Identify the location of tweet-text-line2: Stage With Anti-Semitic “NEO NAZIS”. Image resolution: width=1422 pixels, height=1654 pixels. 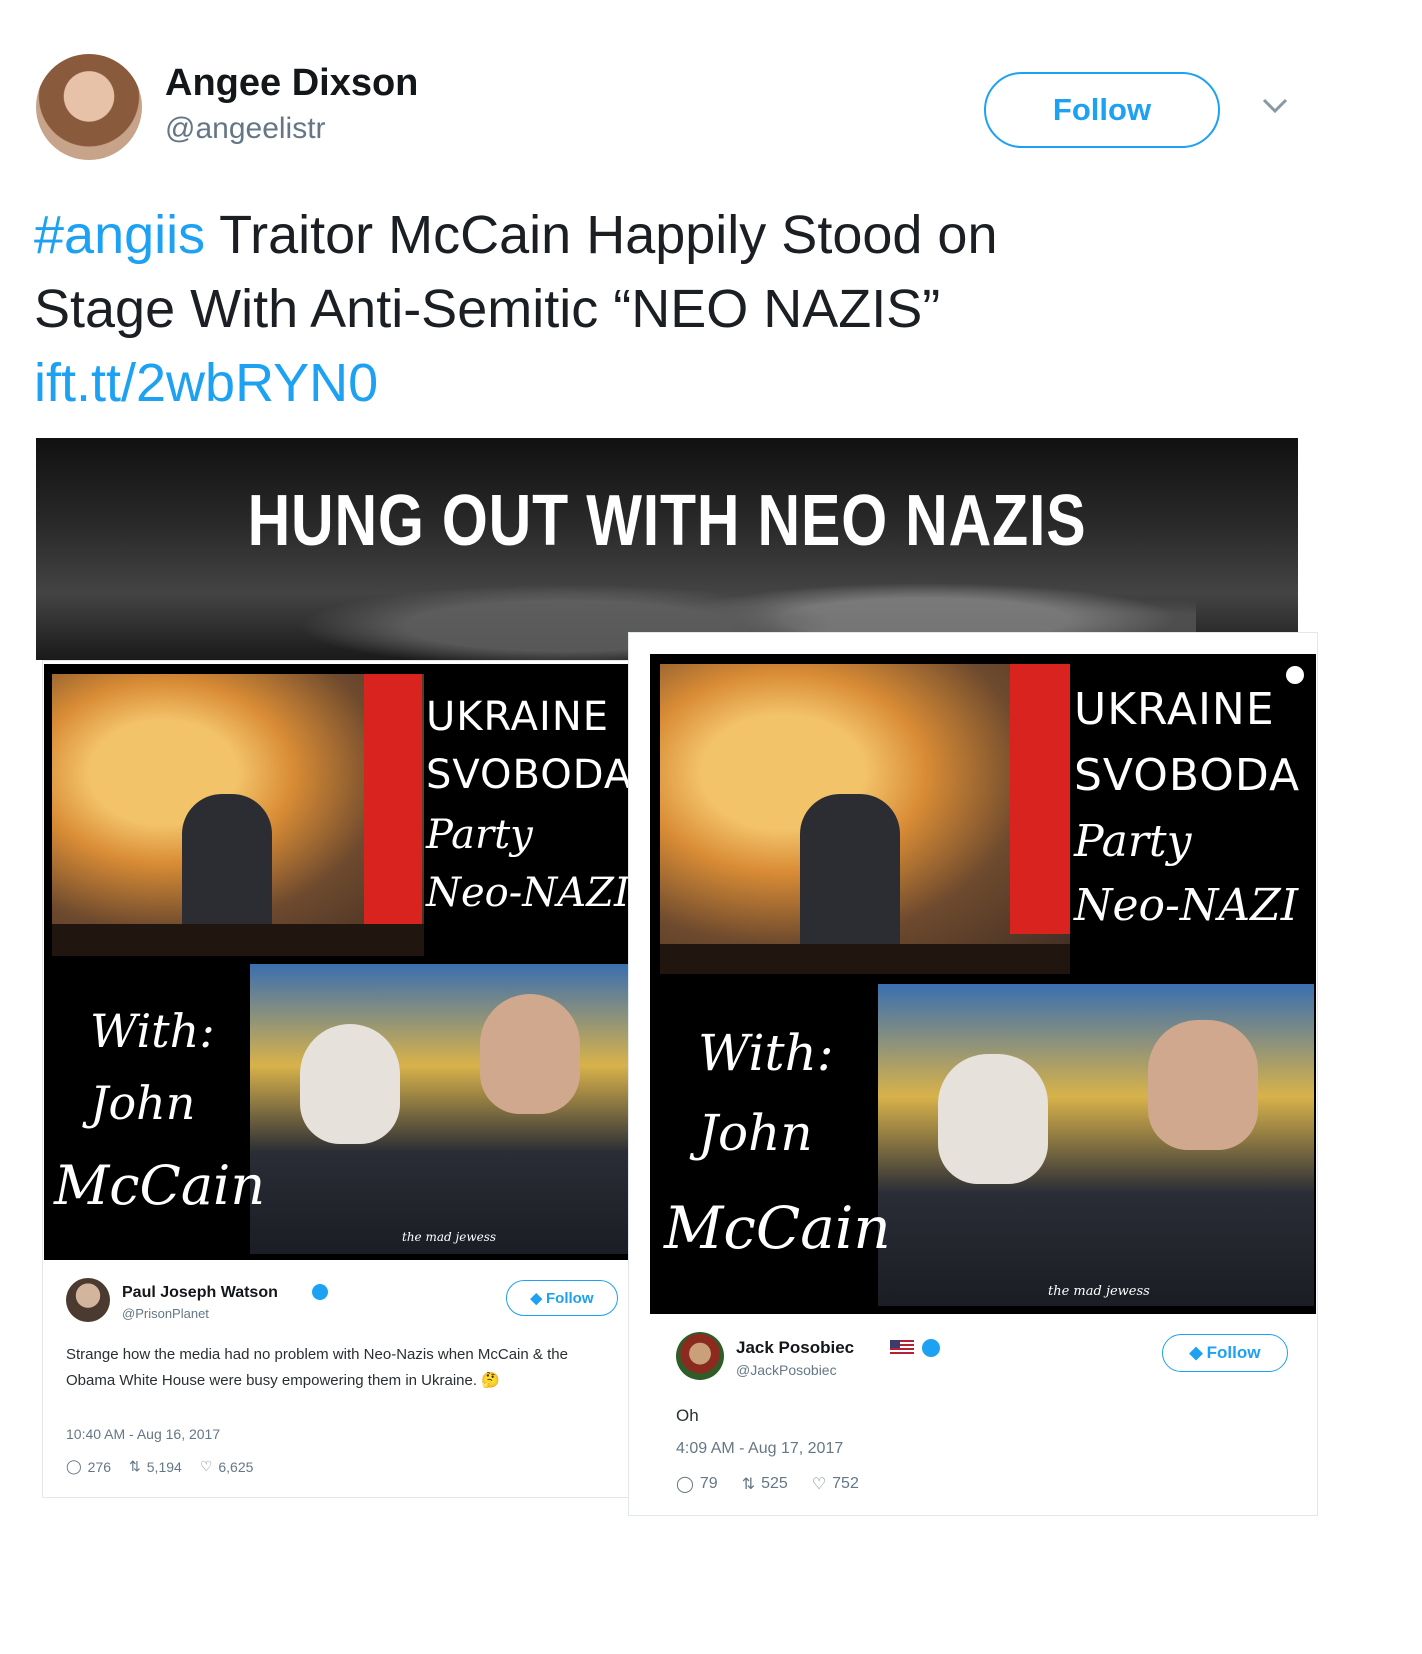
(487, 309).